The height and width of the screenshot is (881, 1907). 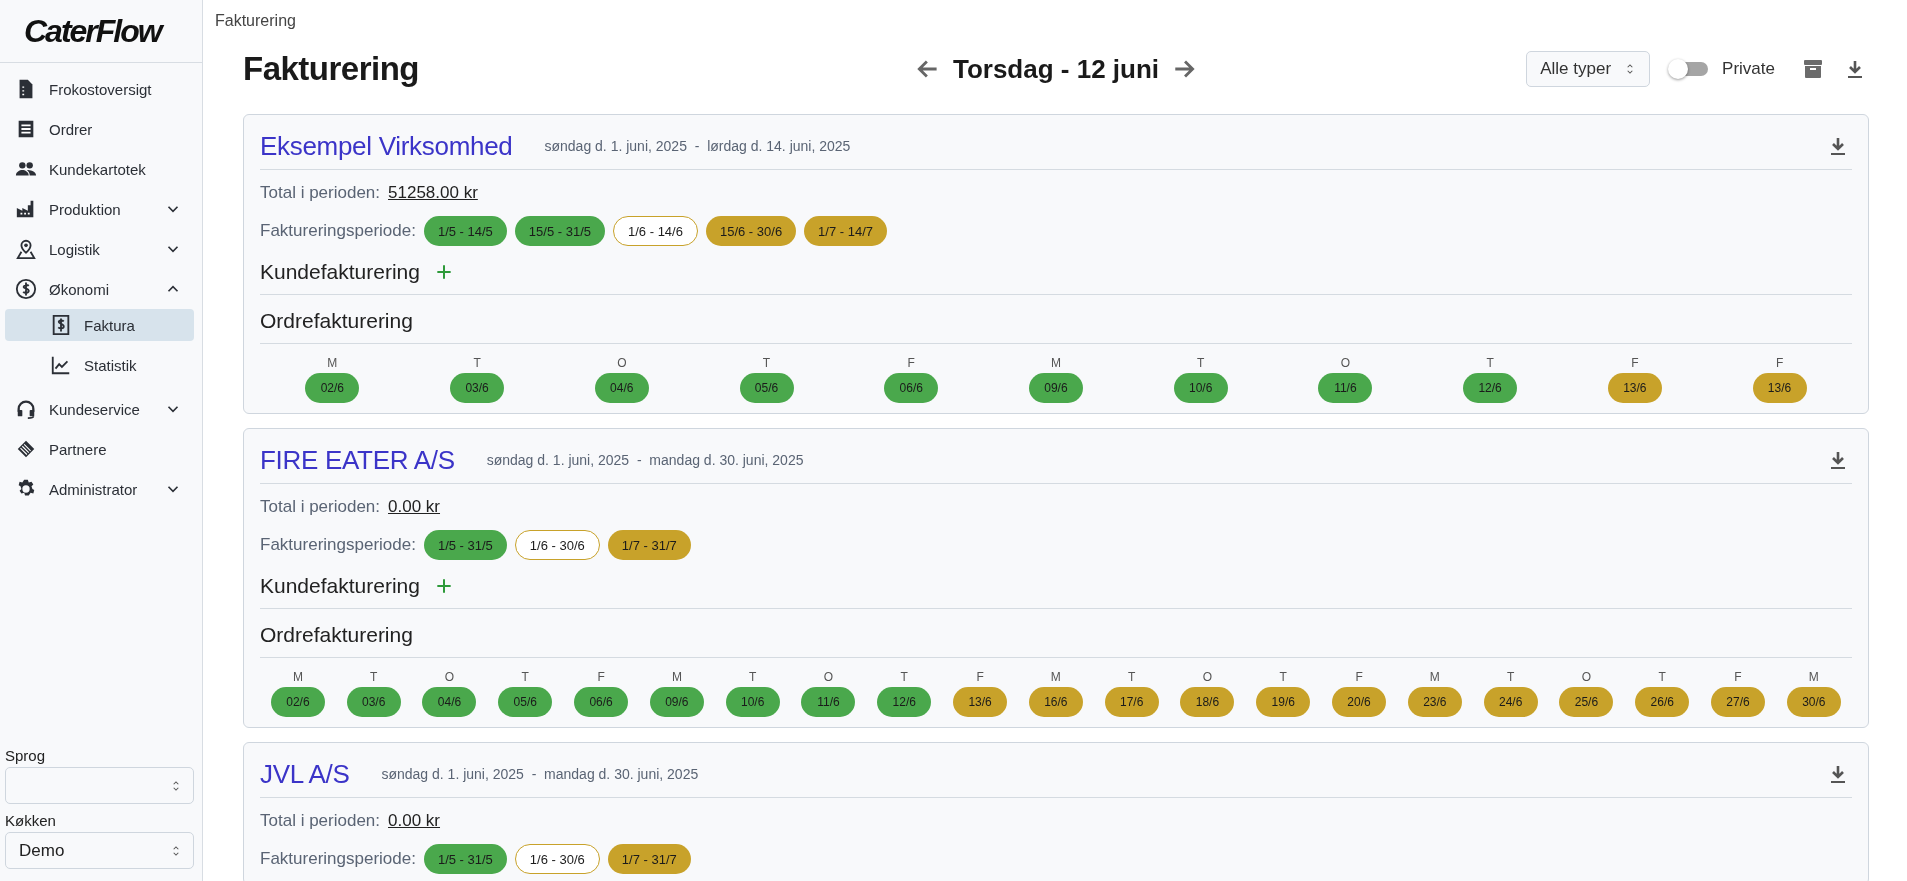 What do you see at coordinates (1207, 702) in the screenshot?
I see `day-chip: 18/6` at bounding box center [1207, 702].